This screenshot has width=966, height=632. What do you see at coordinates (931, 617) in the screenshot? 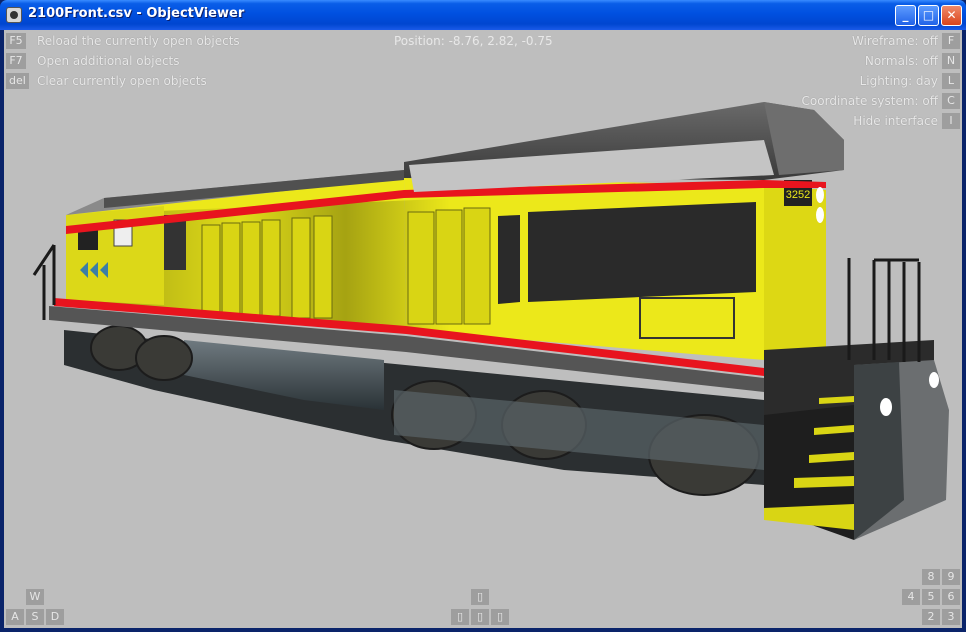
I see `numpad-2-key: 2` at bounding box center [931, 617].